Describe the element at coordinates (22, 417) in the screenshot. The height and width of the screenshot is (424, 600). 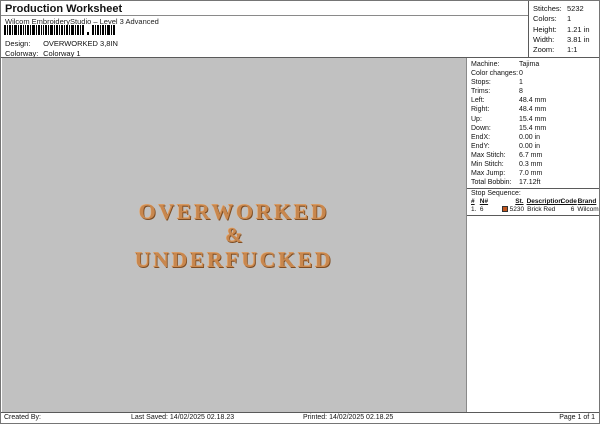
I see `created-by-label: Created By:` at that location.